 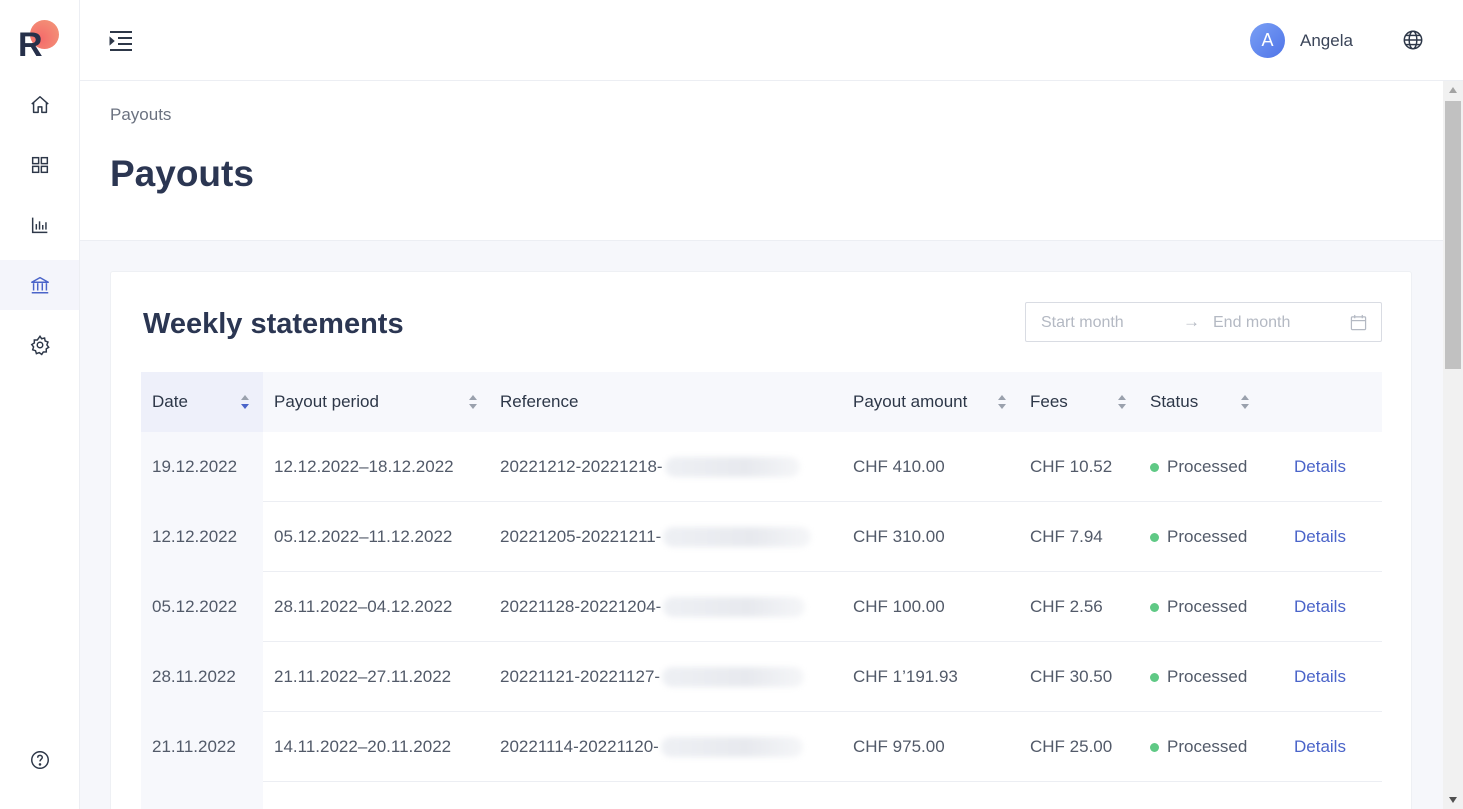 What do you see at coordinates (581, 466) in the screenshot?
I see `reference-text: 20221212-20221218-` at bounding box center [581, 466].